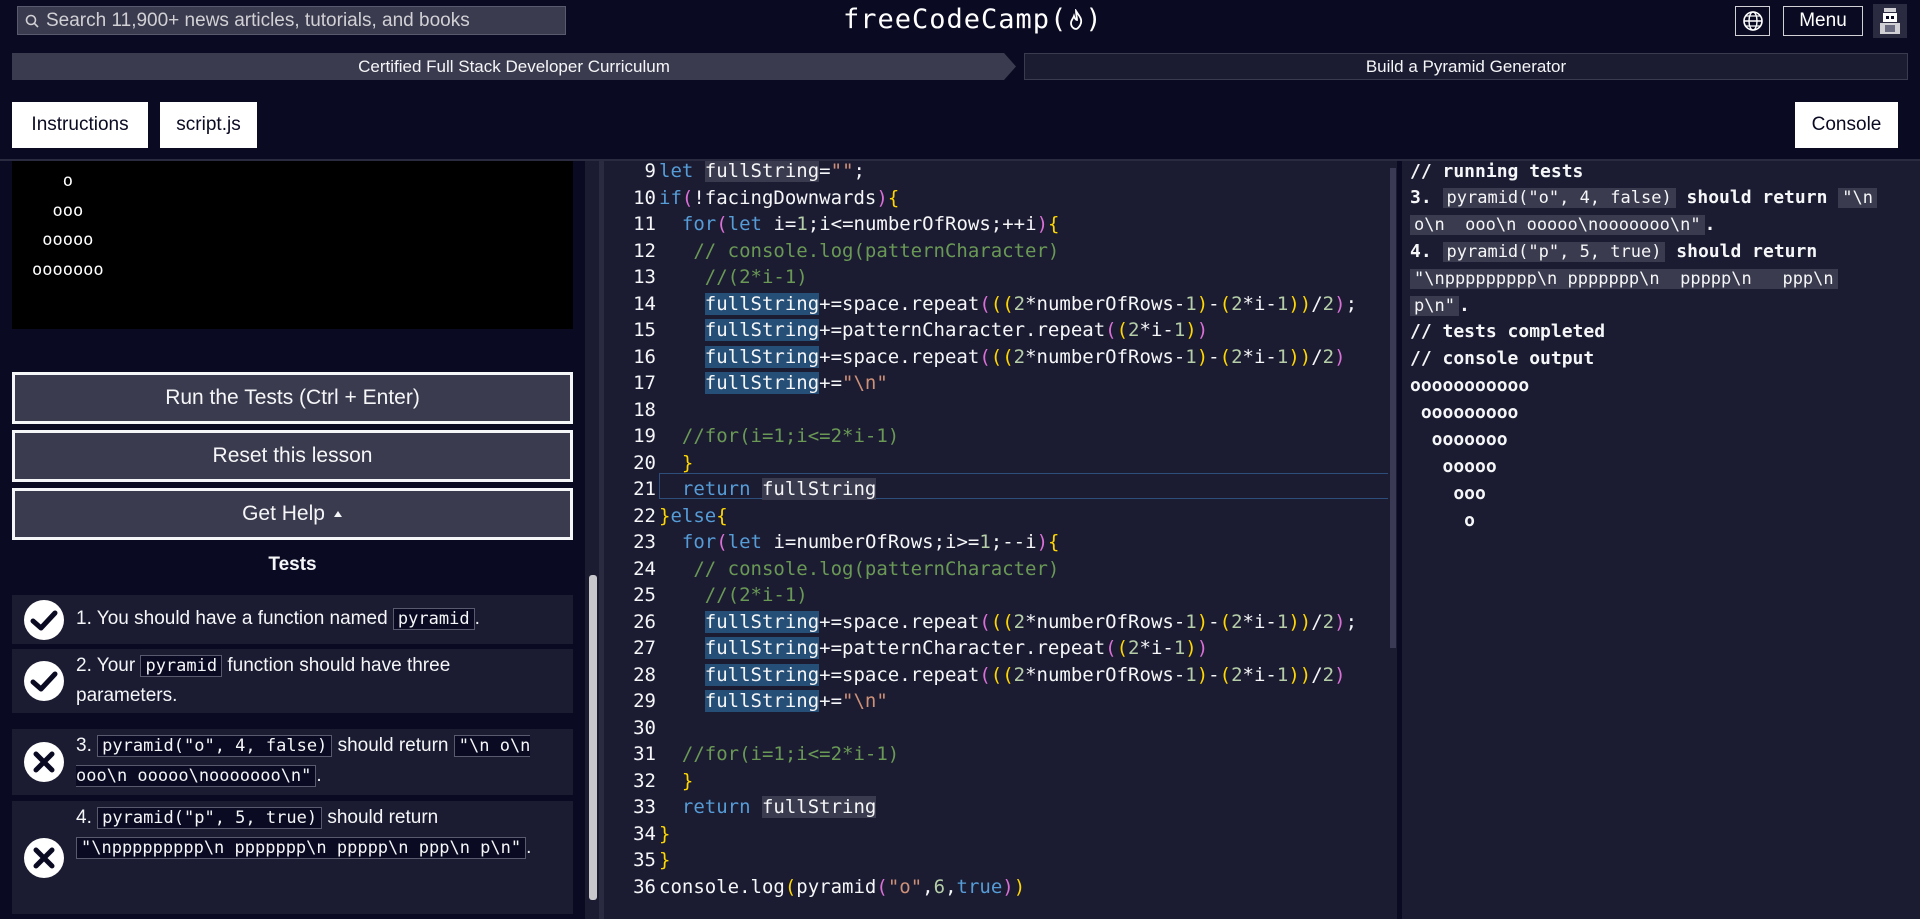 The image size is (1920, 919). I want to click on left-scrollbar-thumb, so click(593, 737).